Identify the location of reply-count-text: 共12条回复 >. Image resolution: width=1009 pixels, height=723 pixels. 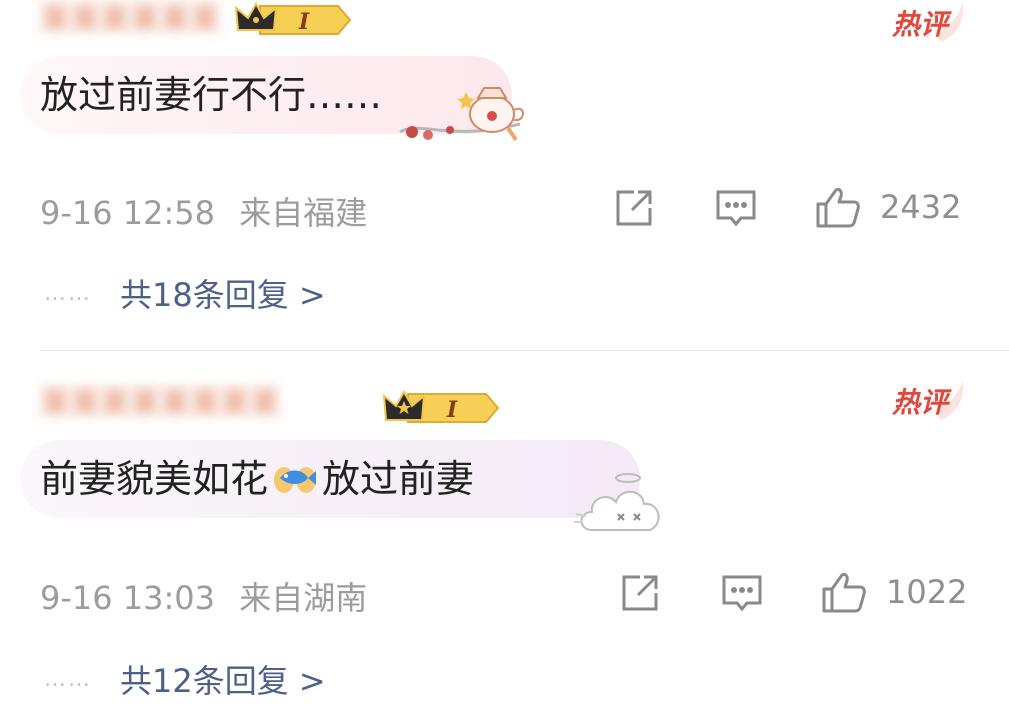
(223, 681).